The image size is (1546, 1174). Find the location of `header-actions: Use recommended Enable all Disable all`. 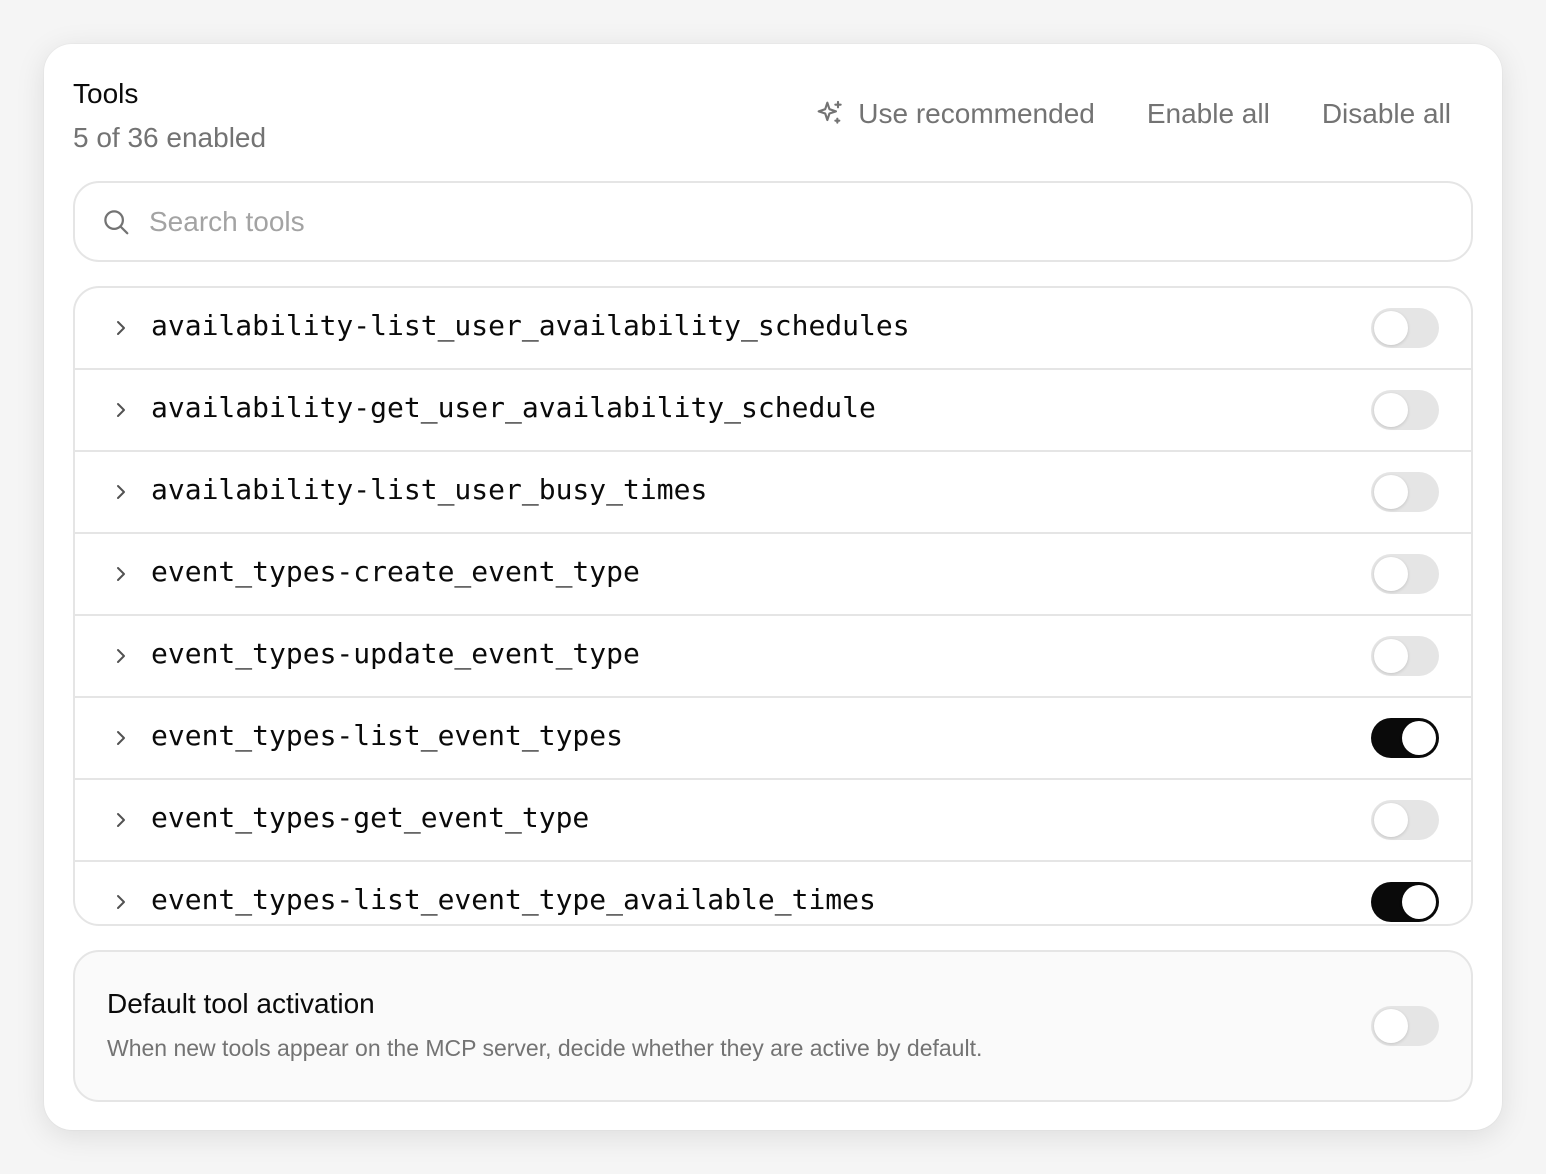

header-actions: Use recommended Enable all Disable all is located at coordinates (1132, 114).